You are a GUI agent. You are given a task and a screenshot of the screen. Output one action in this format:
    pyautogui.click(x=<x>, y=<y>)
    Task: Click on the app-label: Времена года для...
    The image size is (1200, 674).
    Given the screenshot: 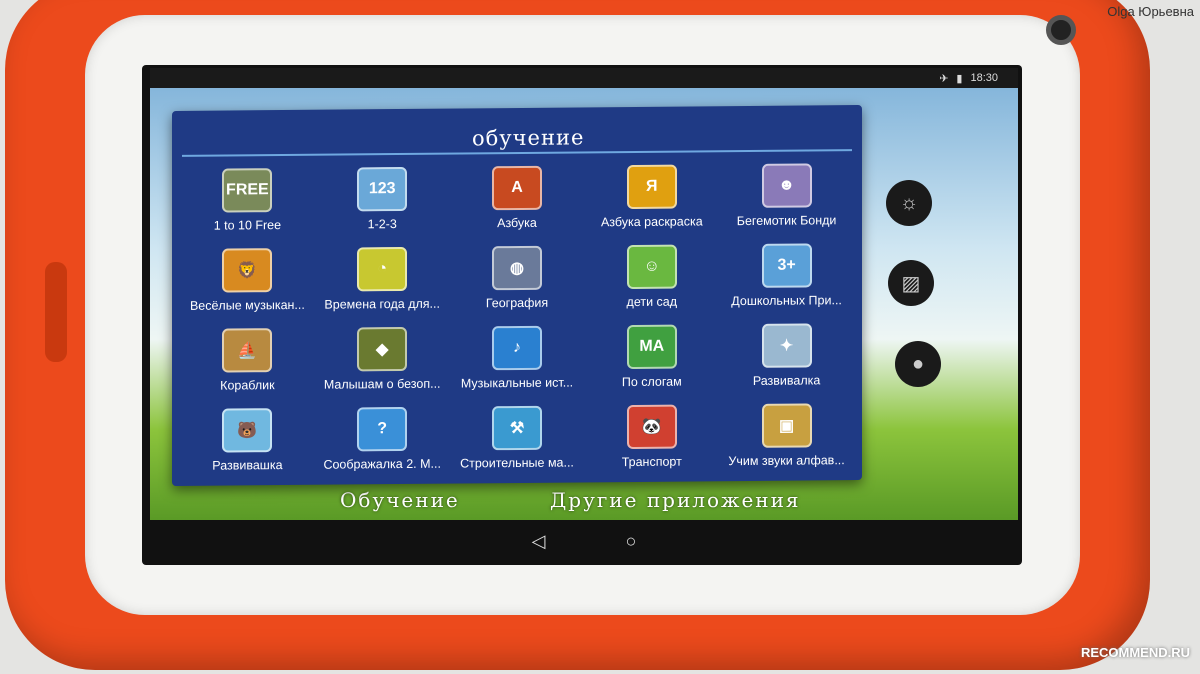 What is the action you would take?
    pyautogui.click(x=382, y=304)
    